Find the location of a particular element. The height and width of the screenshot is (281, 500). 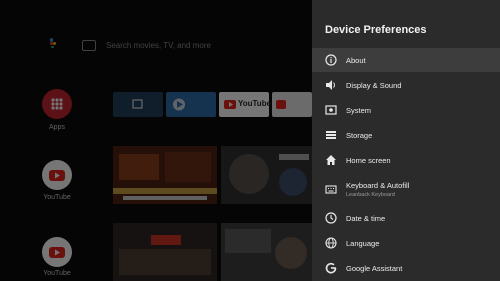

menu-item-sublabel: Leanback Keyboard is located at coordinates (370, 194).